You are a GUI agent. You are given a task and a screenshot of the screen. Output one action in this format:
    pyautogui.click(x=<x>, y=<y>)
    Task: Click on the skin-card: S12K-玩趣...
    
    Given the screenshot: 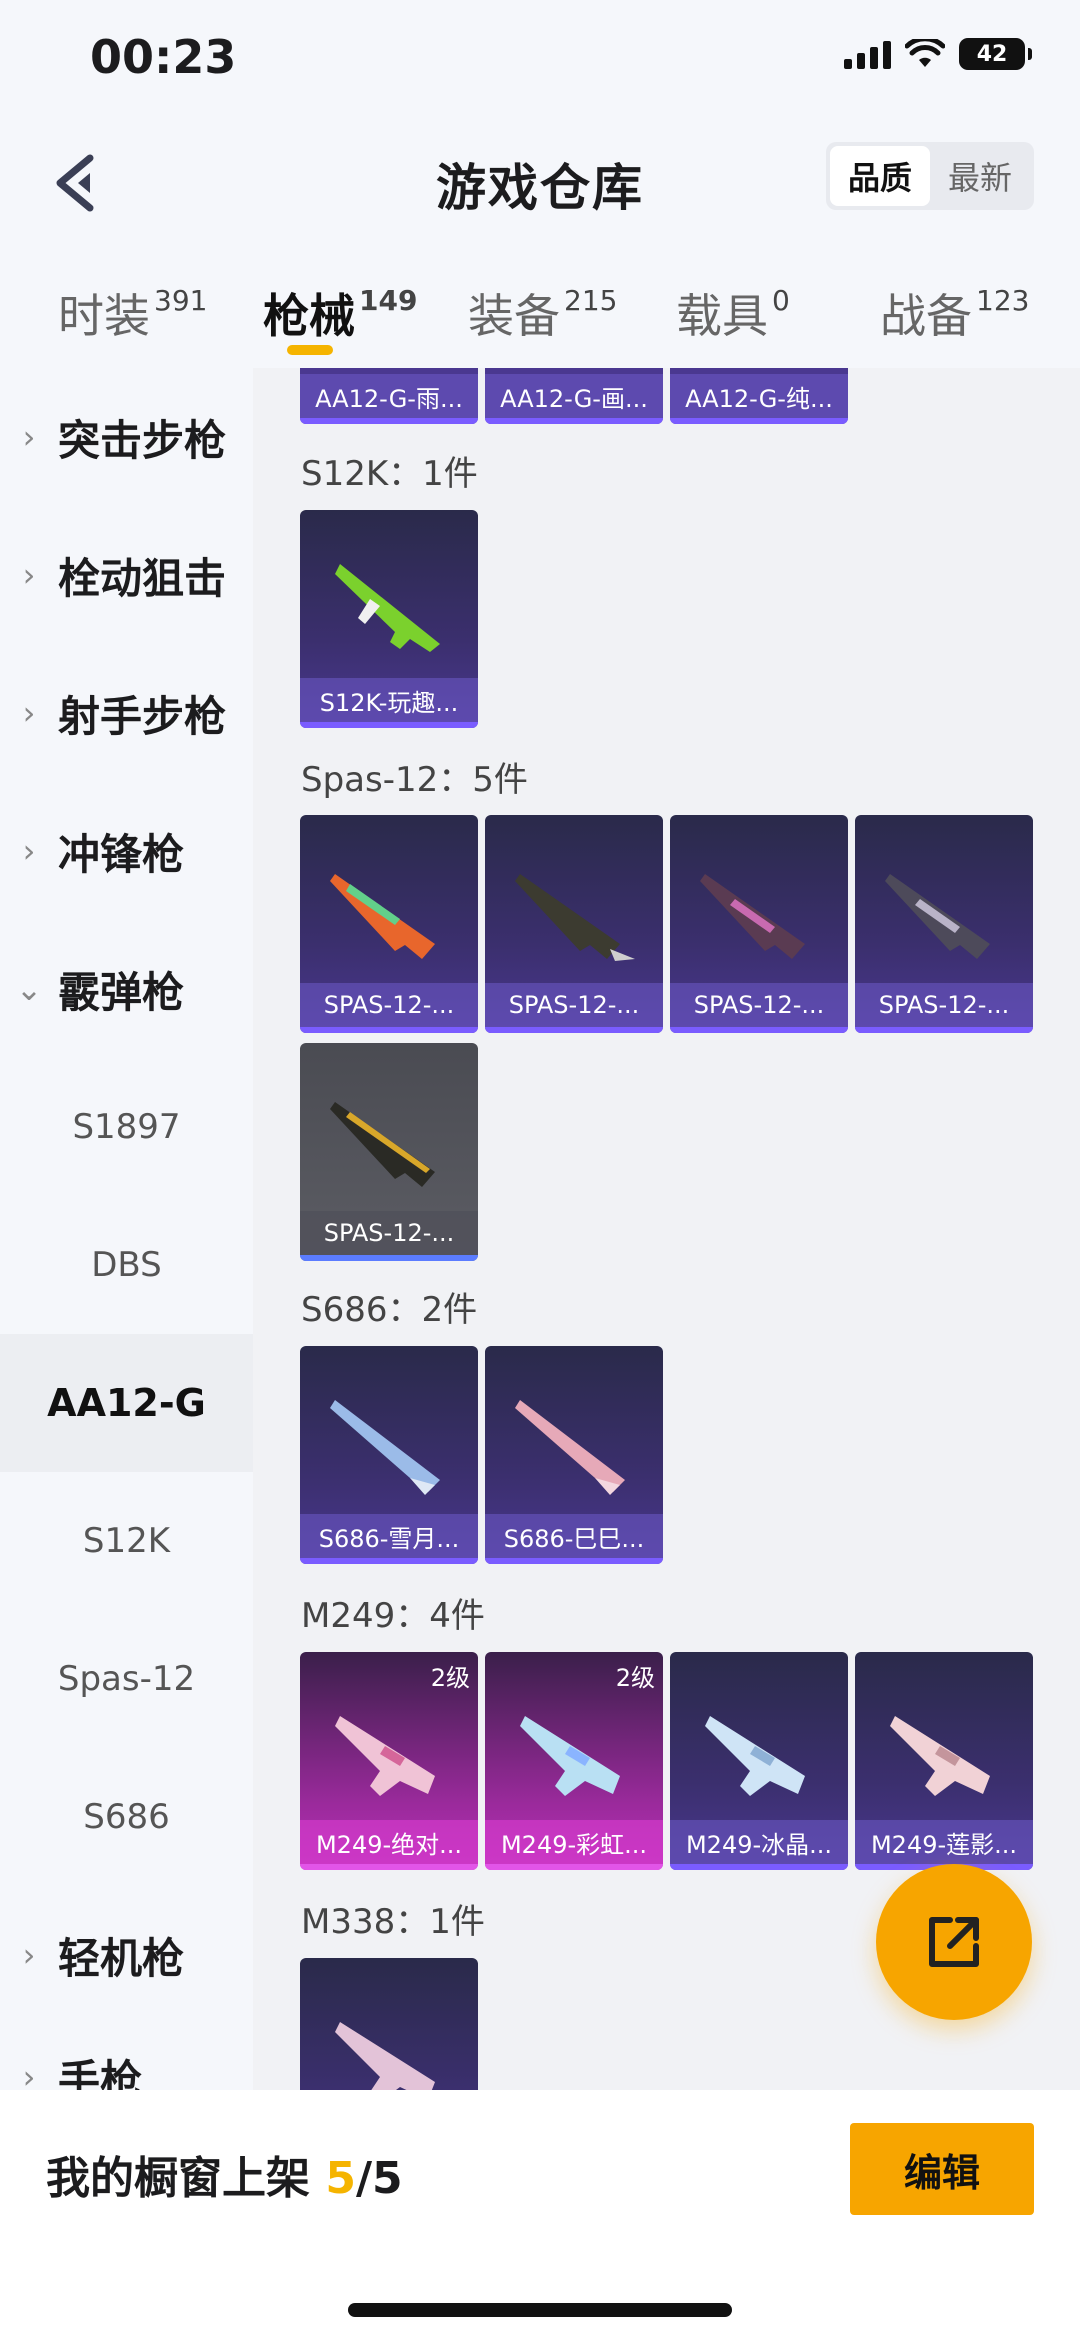 What is the action you would take?
    pyautogui.click(x=389, y=619)
    